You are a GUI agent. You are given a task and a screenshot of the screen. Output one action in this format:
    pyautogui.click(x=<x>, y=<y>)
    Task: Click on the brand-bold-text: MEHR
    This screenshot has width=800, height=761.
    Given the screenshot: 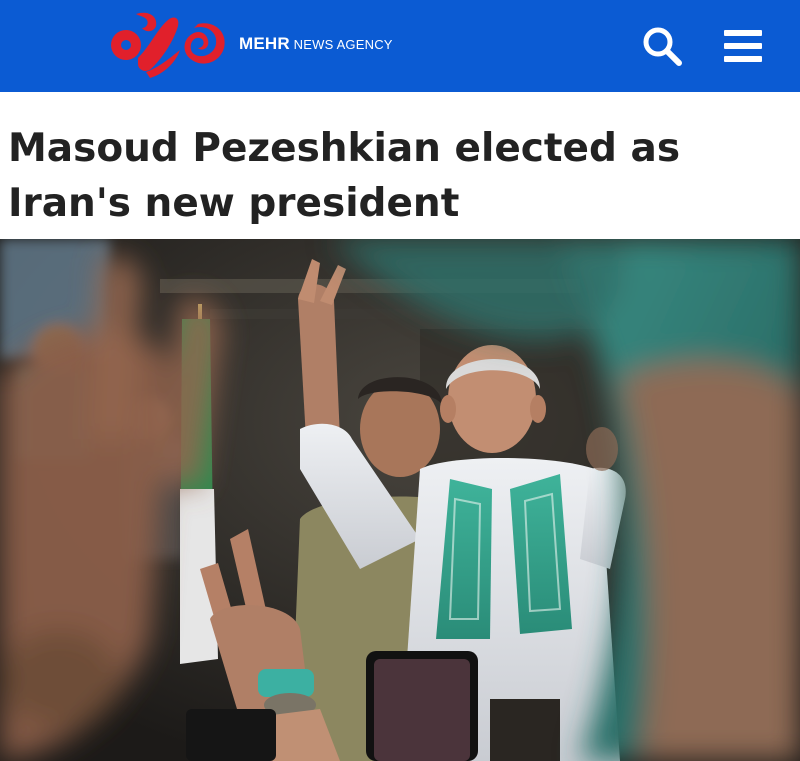 What is the action you would take?
    pyautogui.click(x=264, y=43)
    